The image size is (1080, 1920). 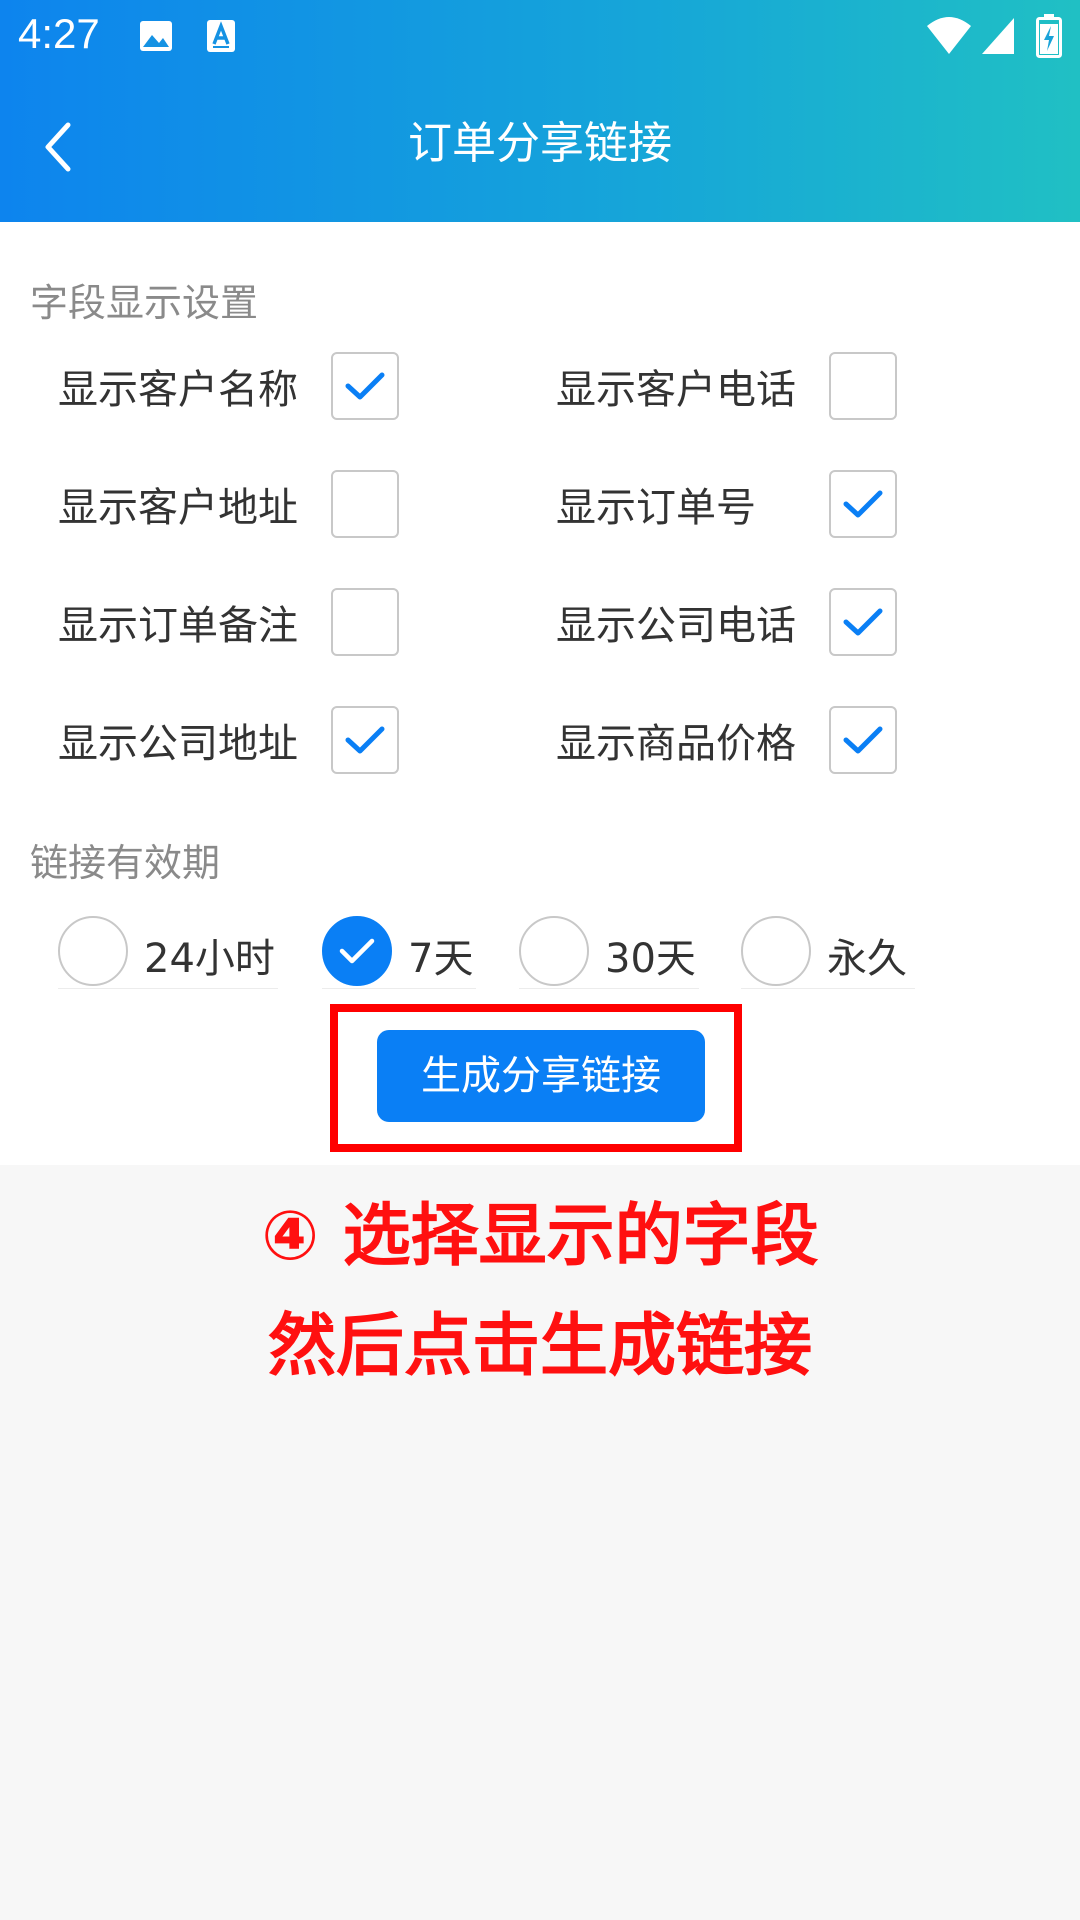 What do you see at coordinates (125, 863) in the screenshot?
I see `validity-label: 链接有效期` at bounding box center [125, 863].